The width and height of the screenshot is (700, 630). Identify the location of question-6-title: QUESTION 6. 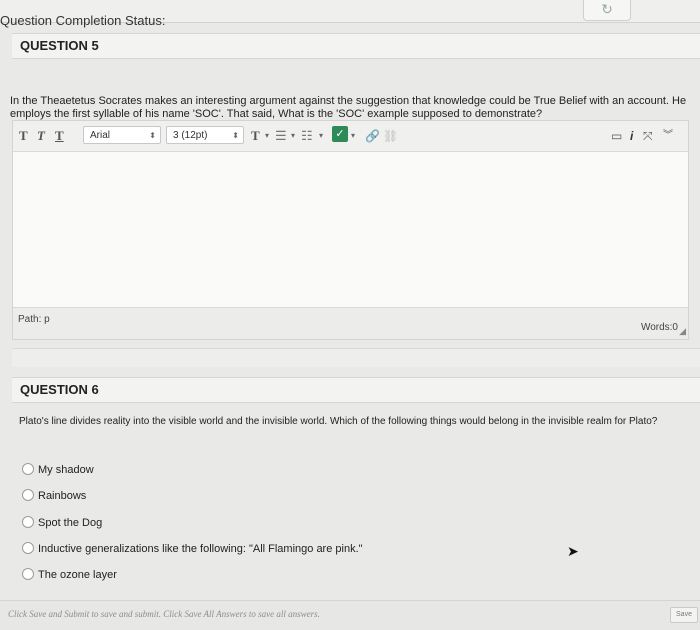
(59, 389).